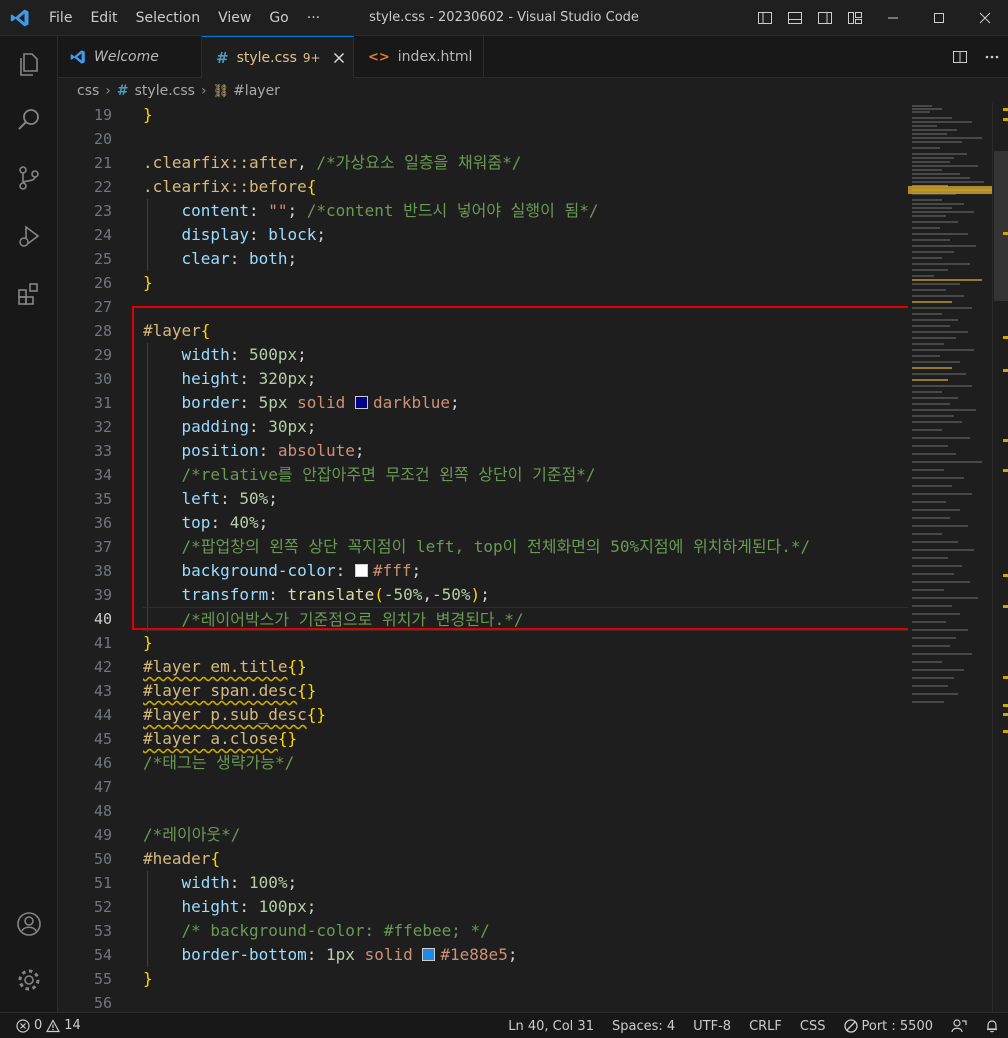 This screenshot has width=1008, height=1038. I want to click on indent-guide, so click(147, 403).